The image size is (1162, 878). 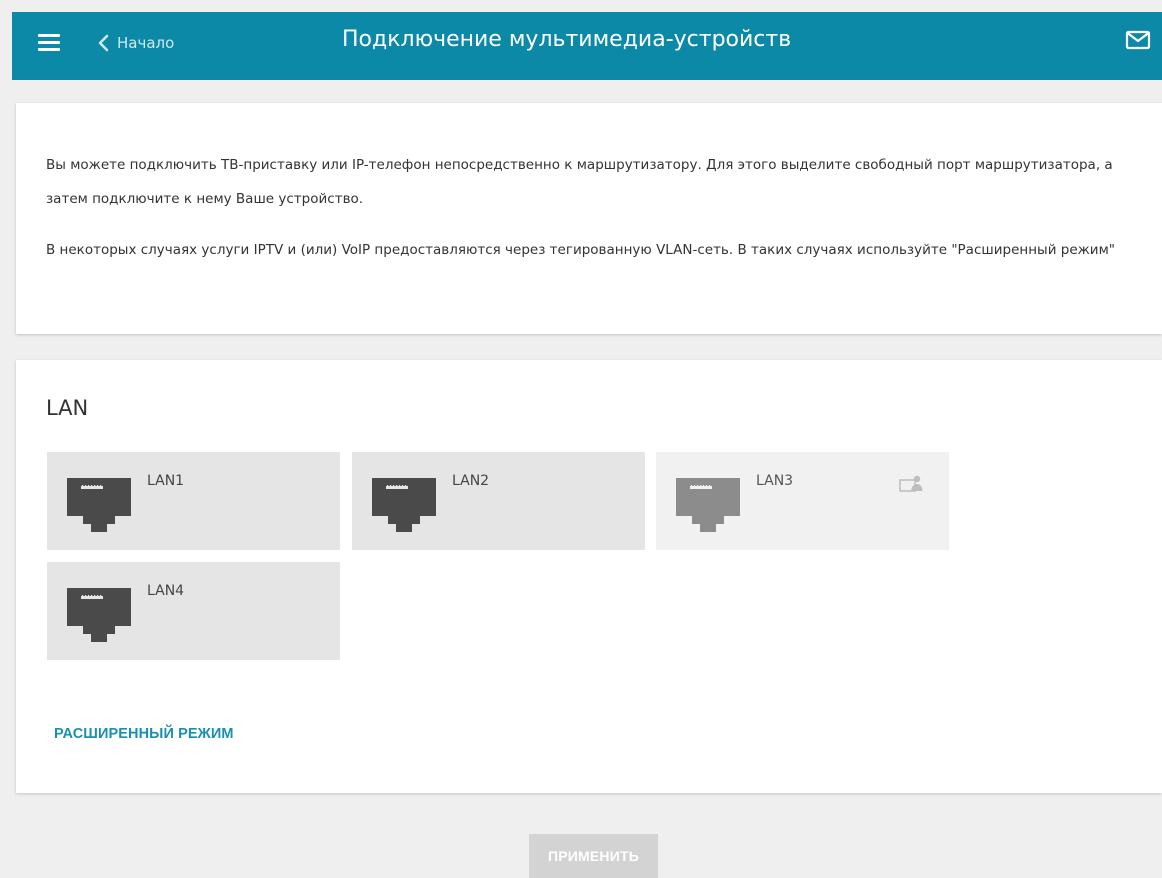 What do you see at coordinates (802, 501) in the screenshot?
I see `port-tile-lan3: LAN3` at bounding box center [802, 501].